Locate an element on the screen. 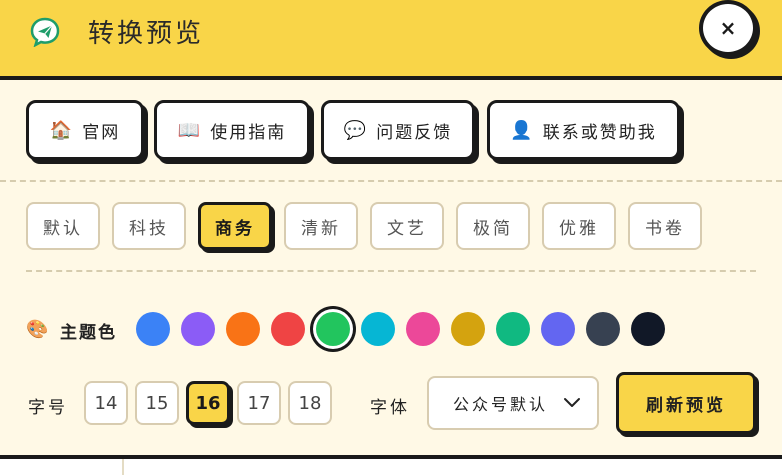 The width and height of the screenshot is (782, 475). page-title: 转换预览 is located at coordinates (146, 34).